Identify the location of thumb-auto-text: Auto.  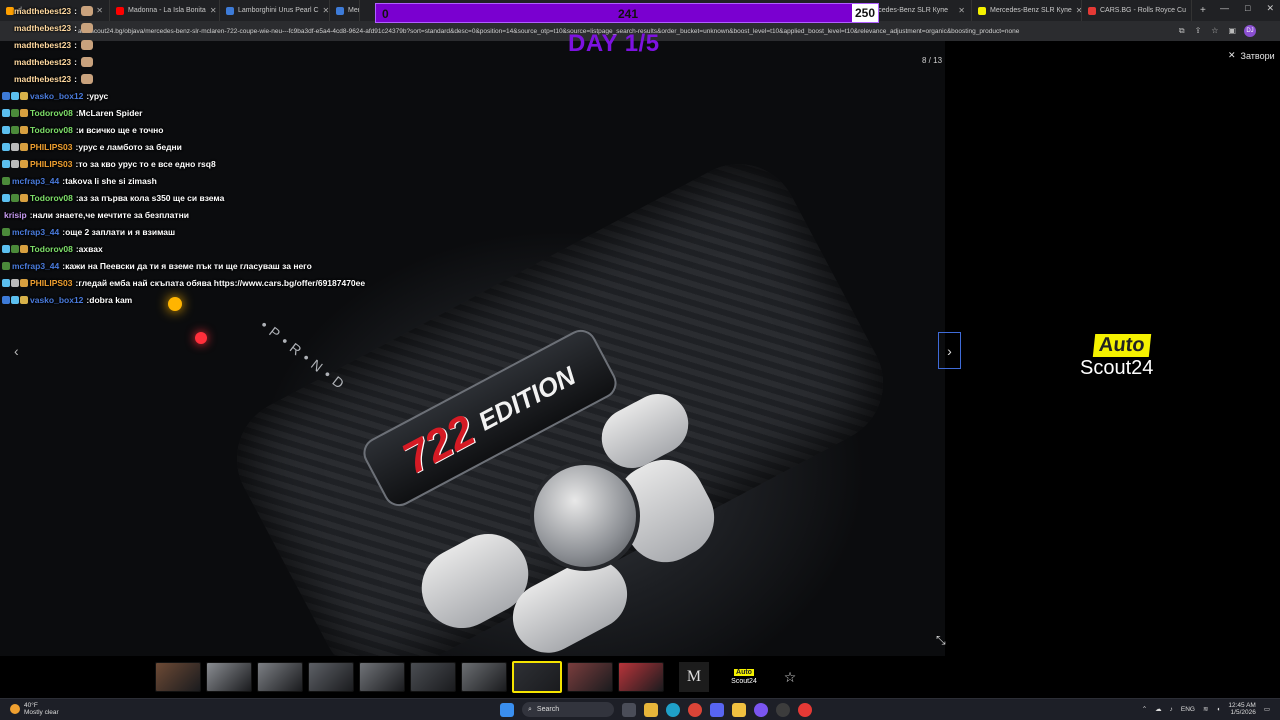
(744, 672).